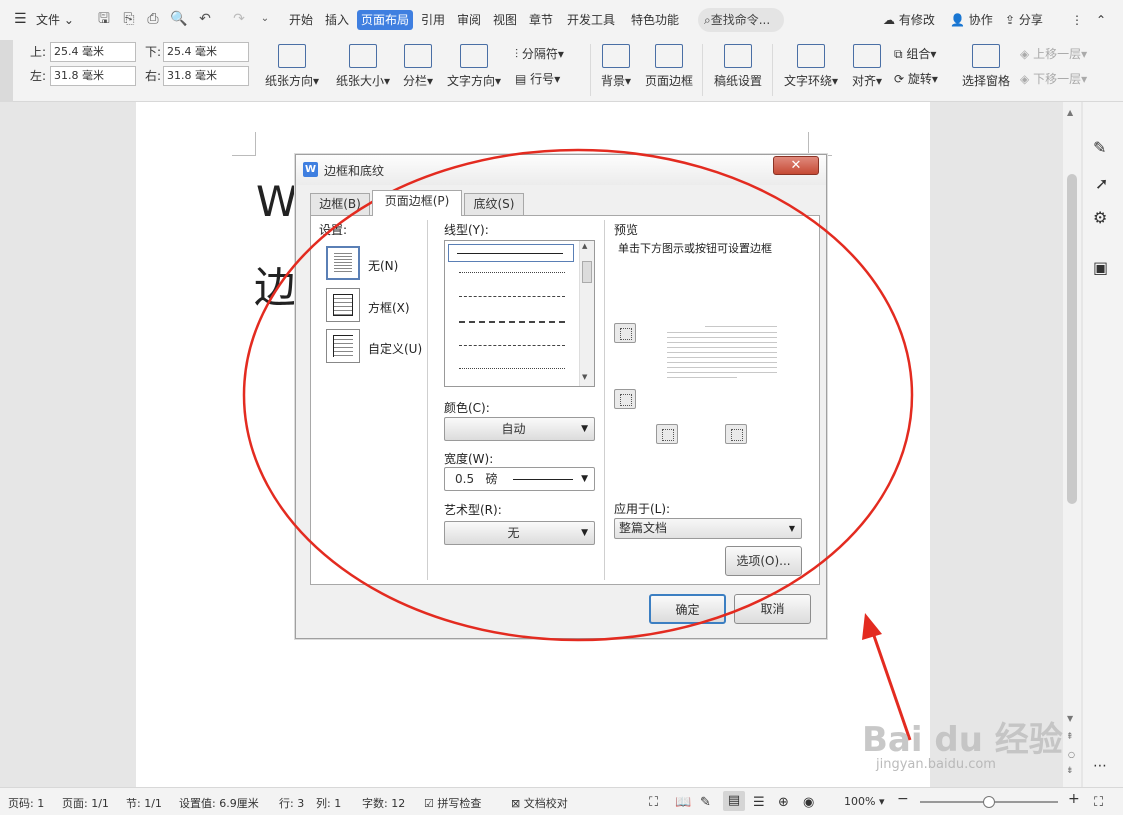  Describe the element at coordinates (417, 203) in the screenshot. I see `tab-page-border: 页面边框(P)` at that location.